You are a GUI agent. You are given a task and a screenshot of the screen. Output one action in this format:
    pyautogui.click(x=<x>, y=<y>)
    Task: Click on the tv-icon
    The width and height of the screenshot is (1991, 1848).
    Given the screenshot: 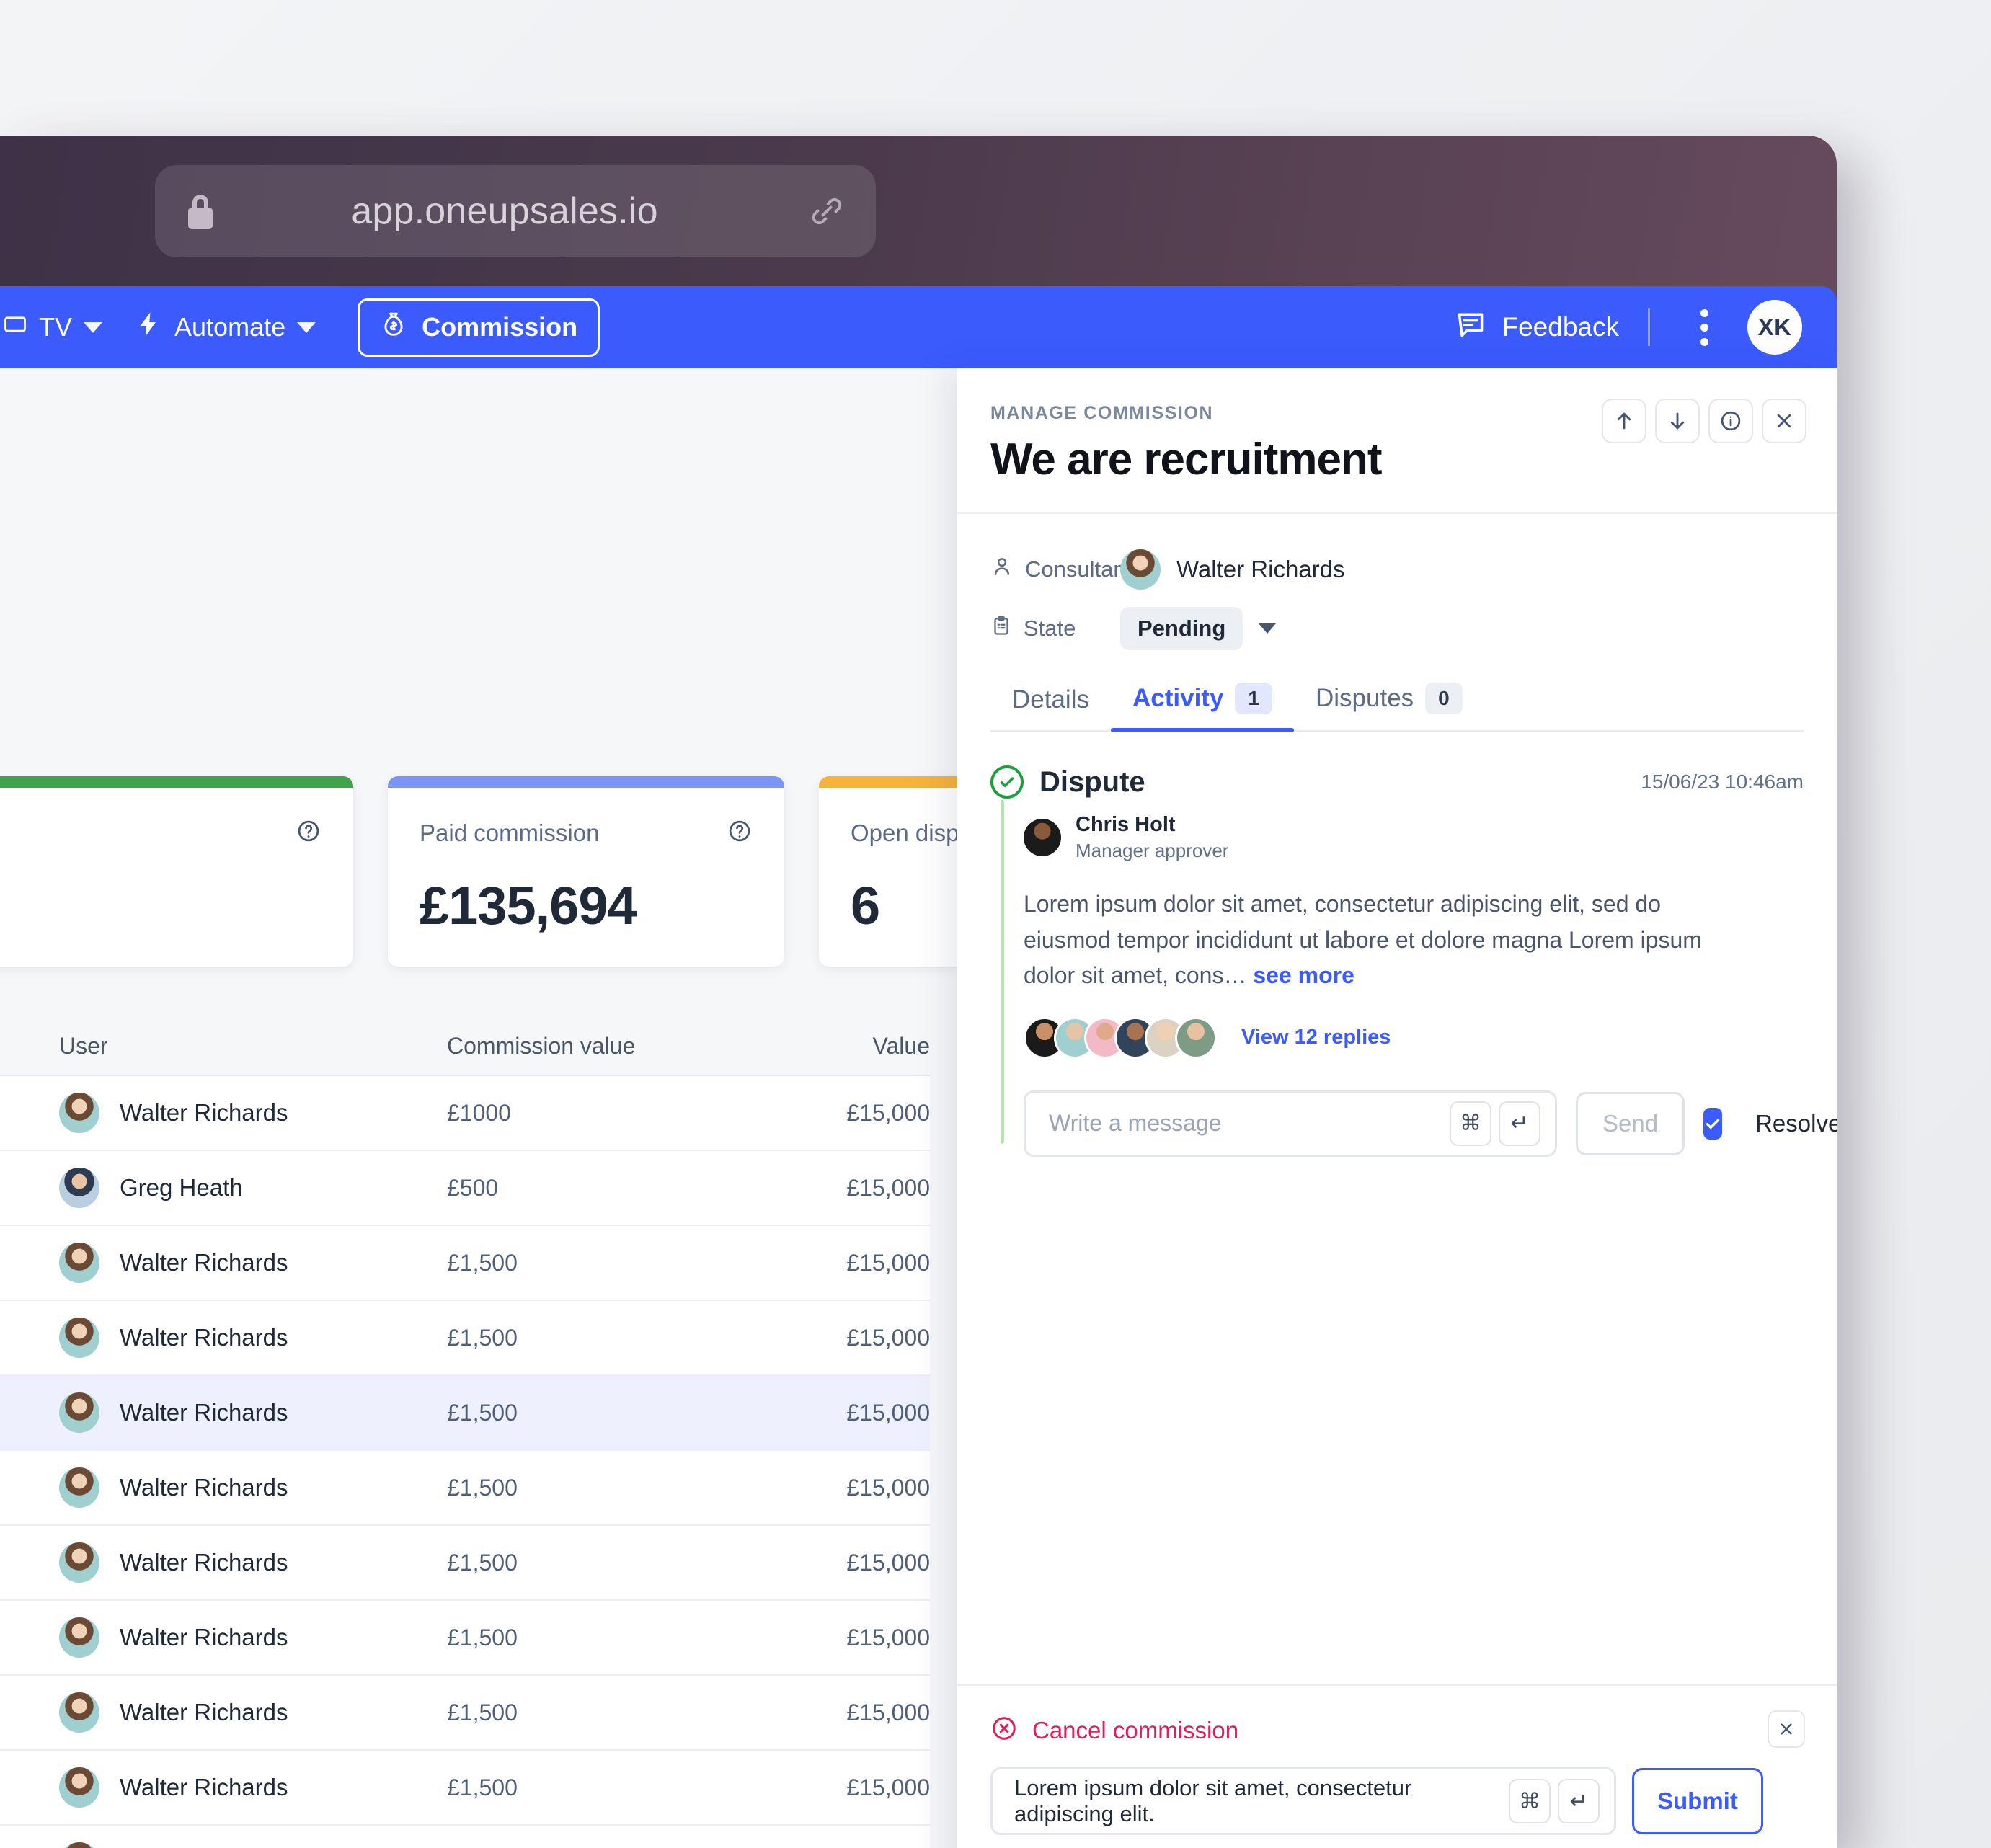 What is the action you would take?
    pyautogui.click(x=15, y=327)
    